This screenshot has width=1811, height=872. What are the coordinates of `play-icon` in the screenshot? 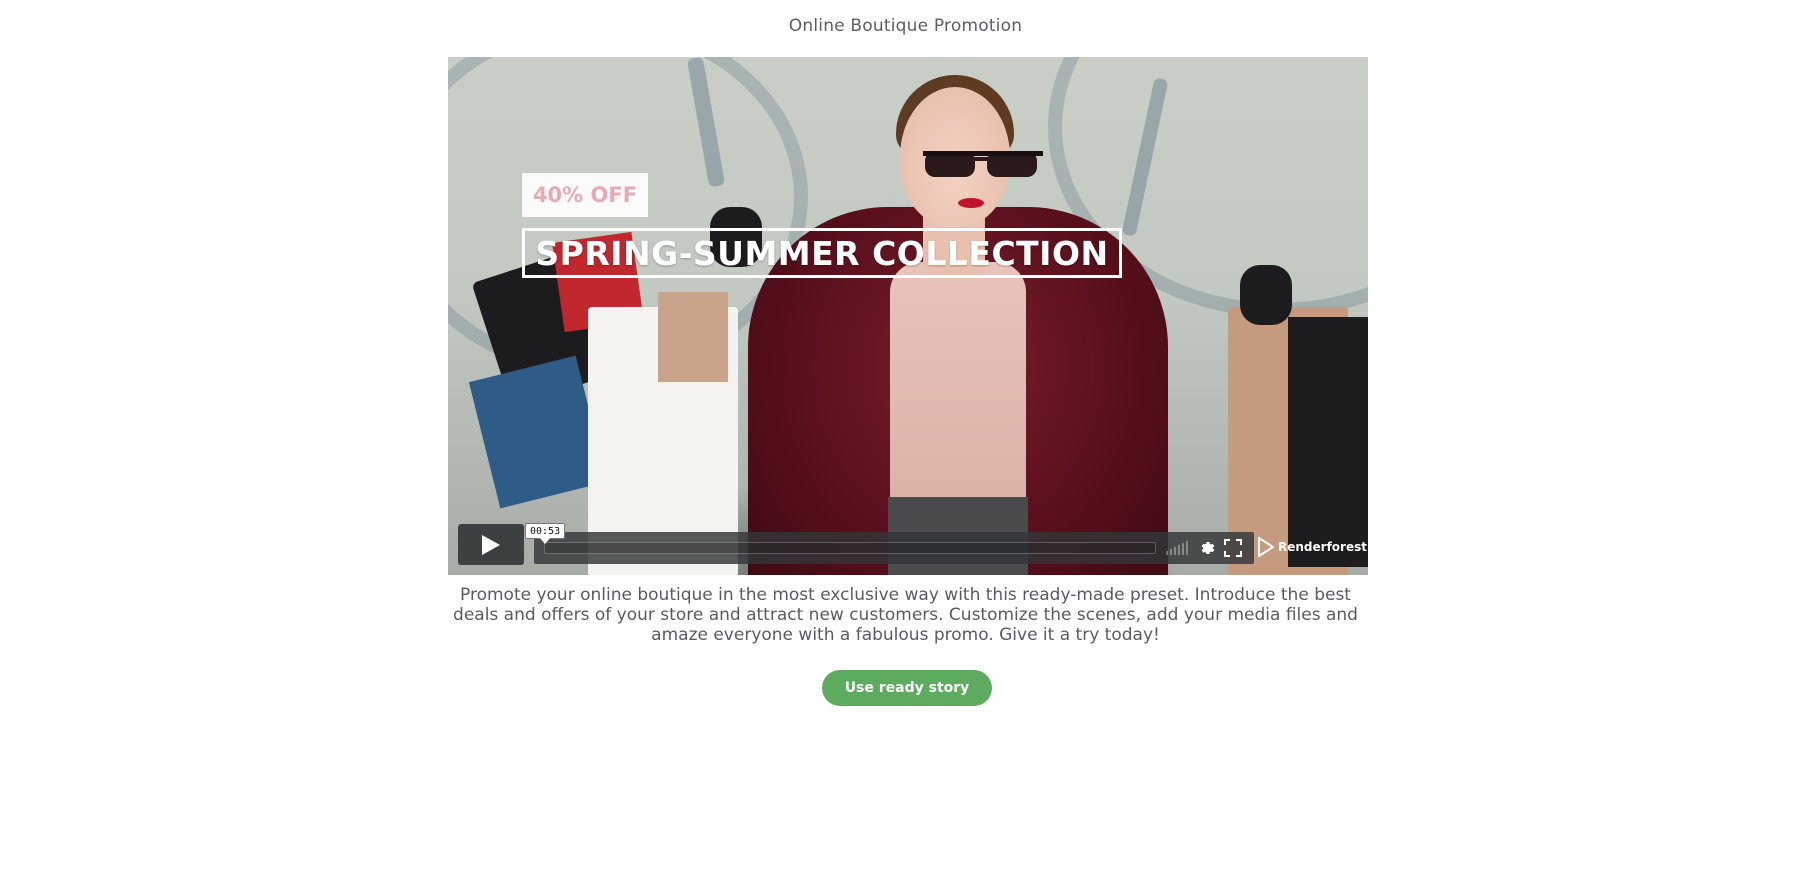 It's located at (491, 544).